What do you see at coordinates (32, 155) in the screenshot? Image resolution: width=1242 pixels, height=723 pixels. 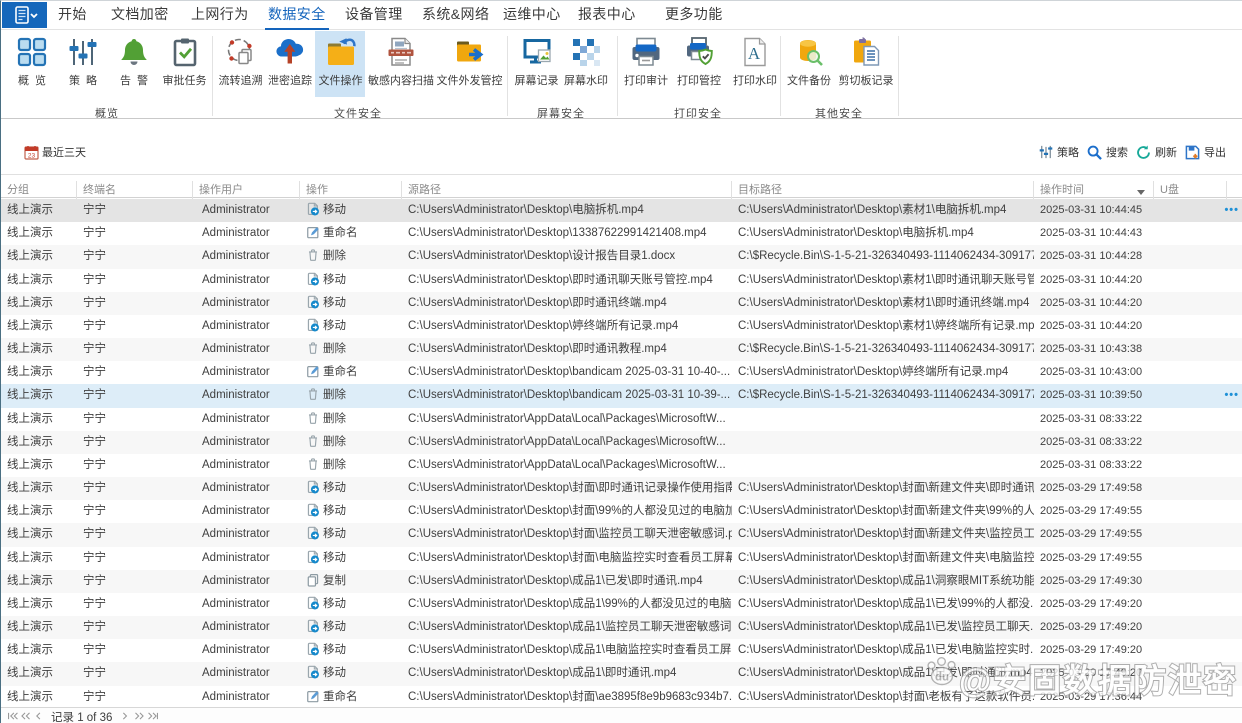 I see `svg-text: 23` at bounding box center [32, 155].